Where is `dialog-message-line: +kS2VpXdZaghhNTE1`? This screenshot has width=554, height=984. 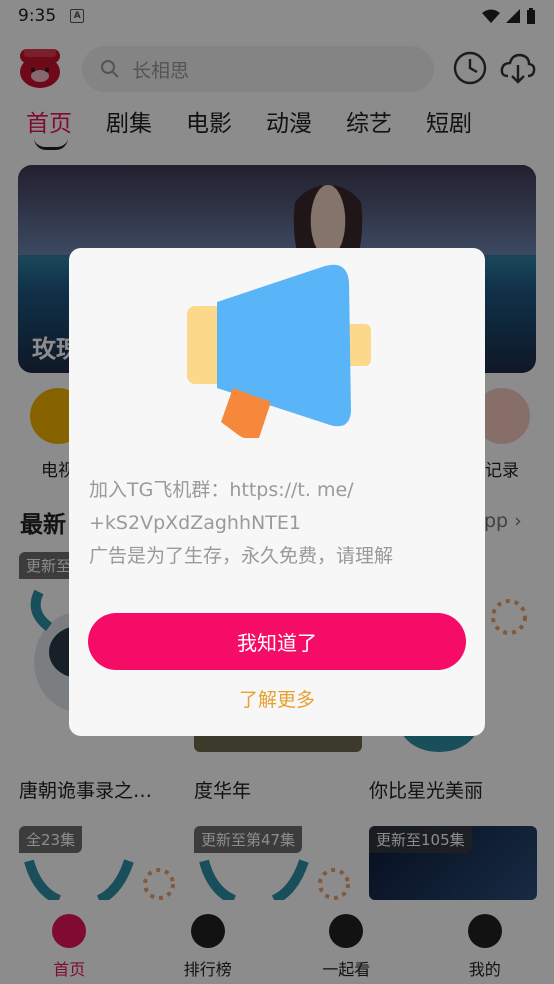 dialog-message-line: +kS2VpXdZaghhNTE1 is located at coordinates (195, 523).